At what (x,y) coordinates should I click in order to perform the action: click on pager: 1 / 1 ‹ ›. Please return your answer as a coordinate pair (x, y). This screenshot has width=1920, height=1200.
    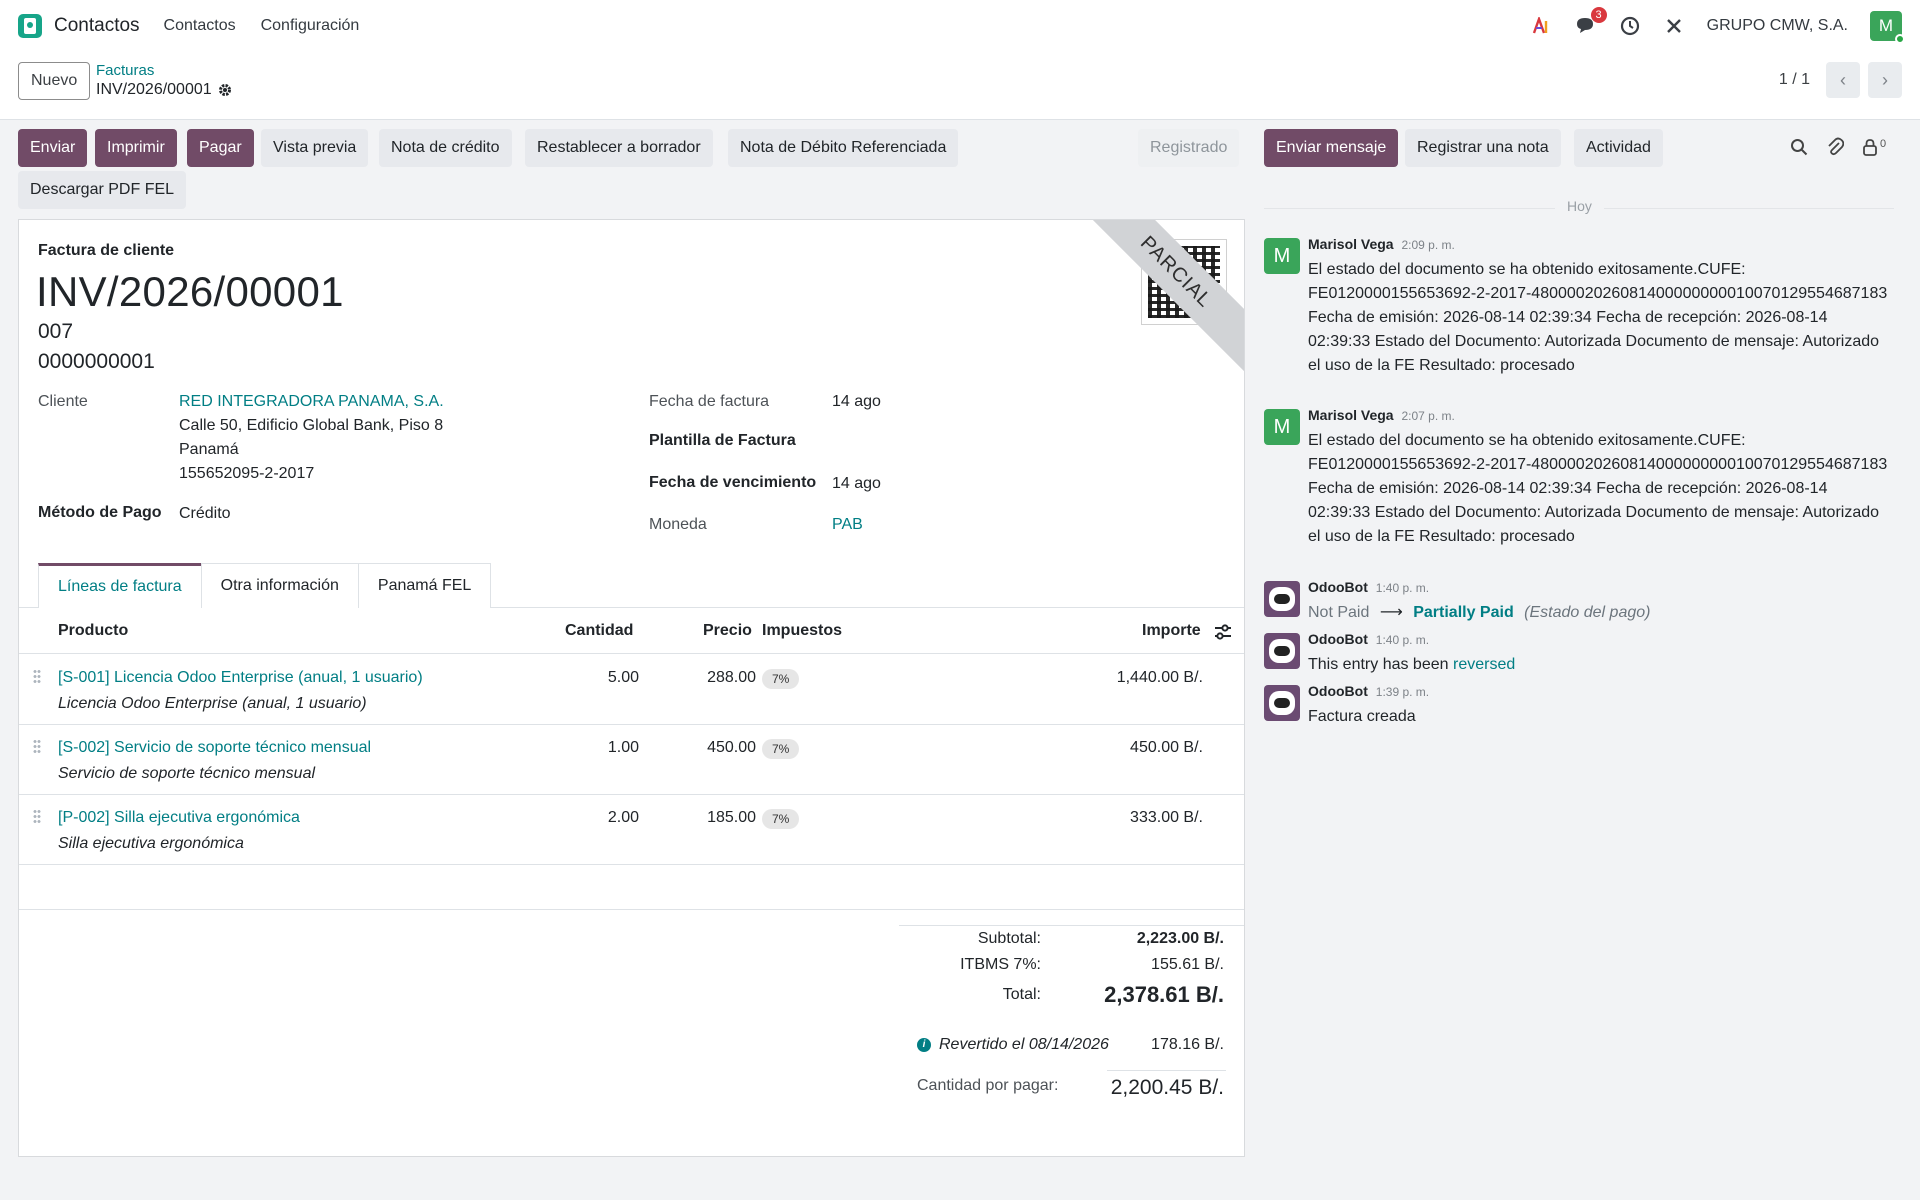
    Looking at the image, I should click on (1840, 80).